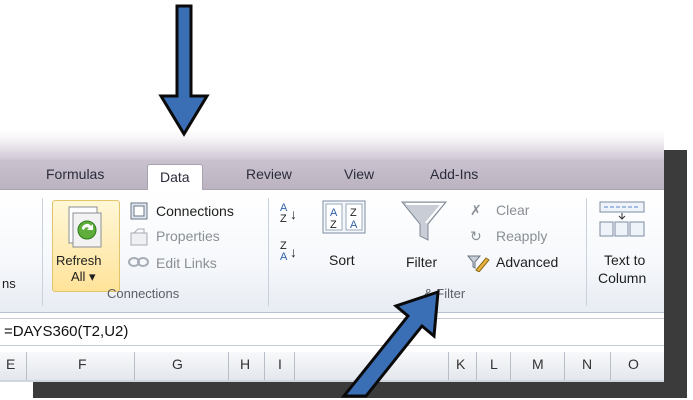  Describe the element at coordinates (332, 145) in the screenshot. I see `title-bar` at that location.